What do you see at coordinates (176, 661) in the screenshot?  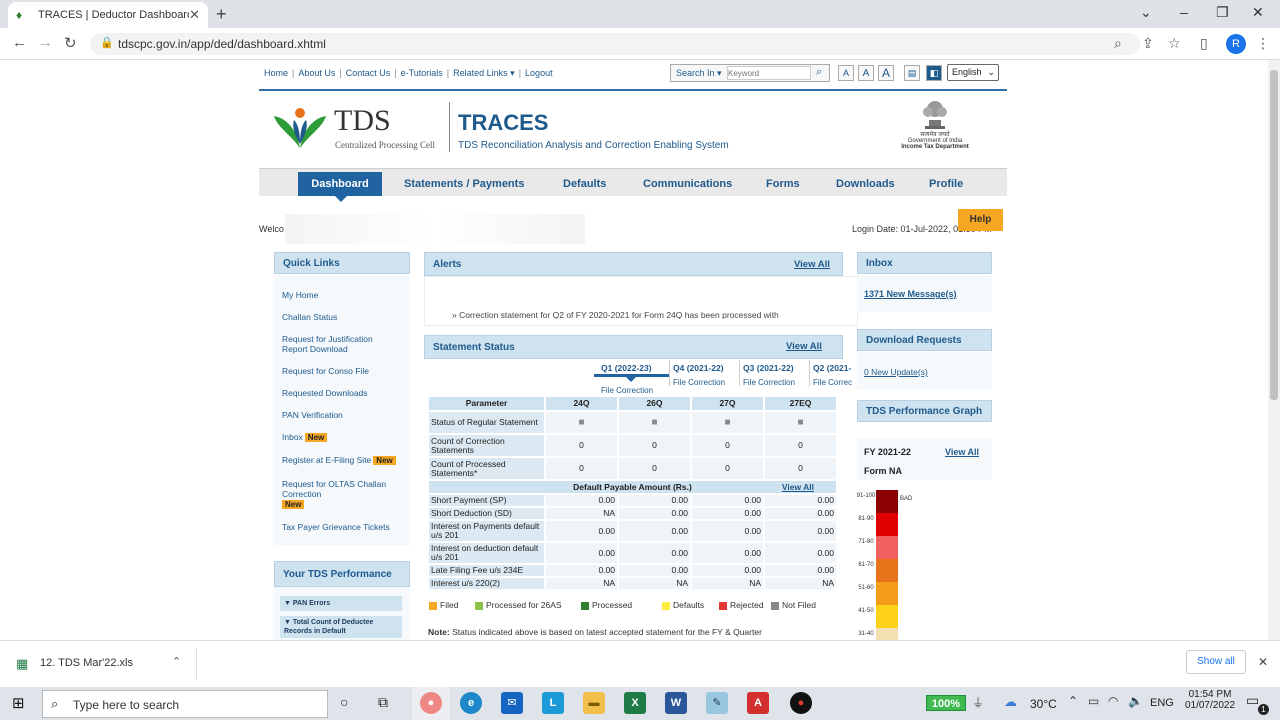 I see `chevron-up-icon: ⌃` at bounding box center [176, 661].